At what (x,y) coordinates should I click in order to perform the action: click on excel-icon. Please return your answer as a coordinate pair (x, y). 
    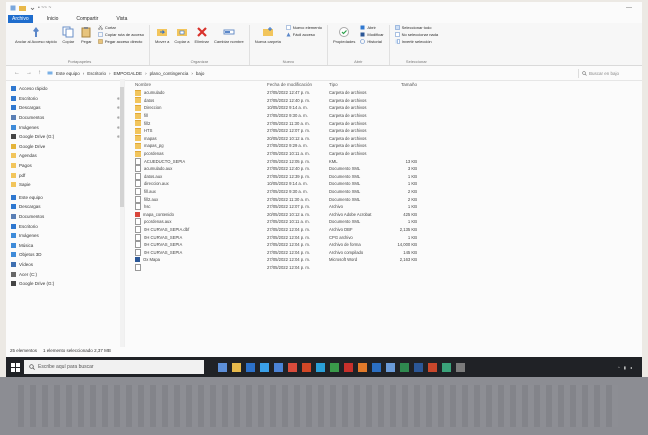
    Looking at the image, I should click on (404, 367).